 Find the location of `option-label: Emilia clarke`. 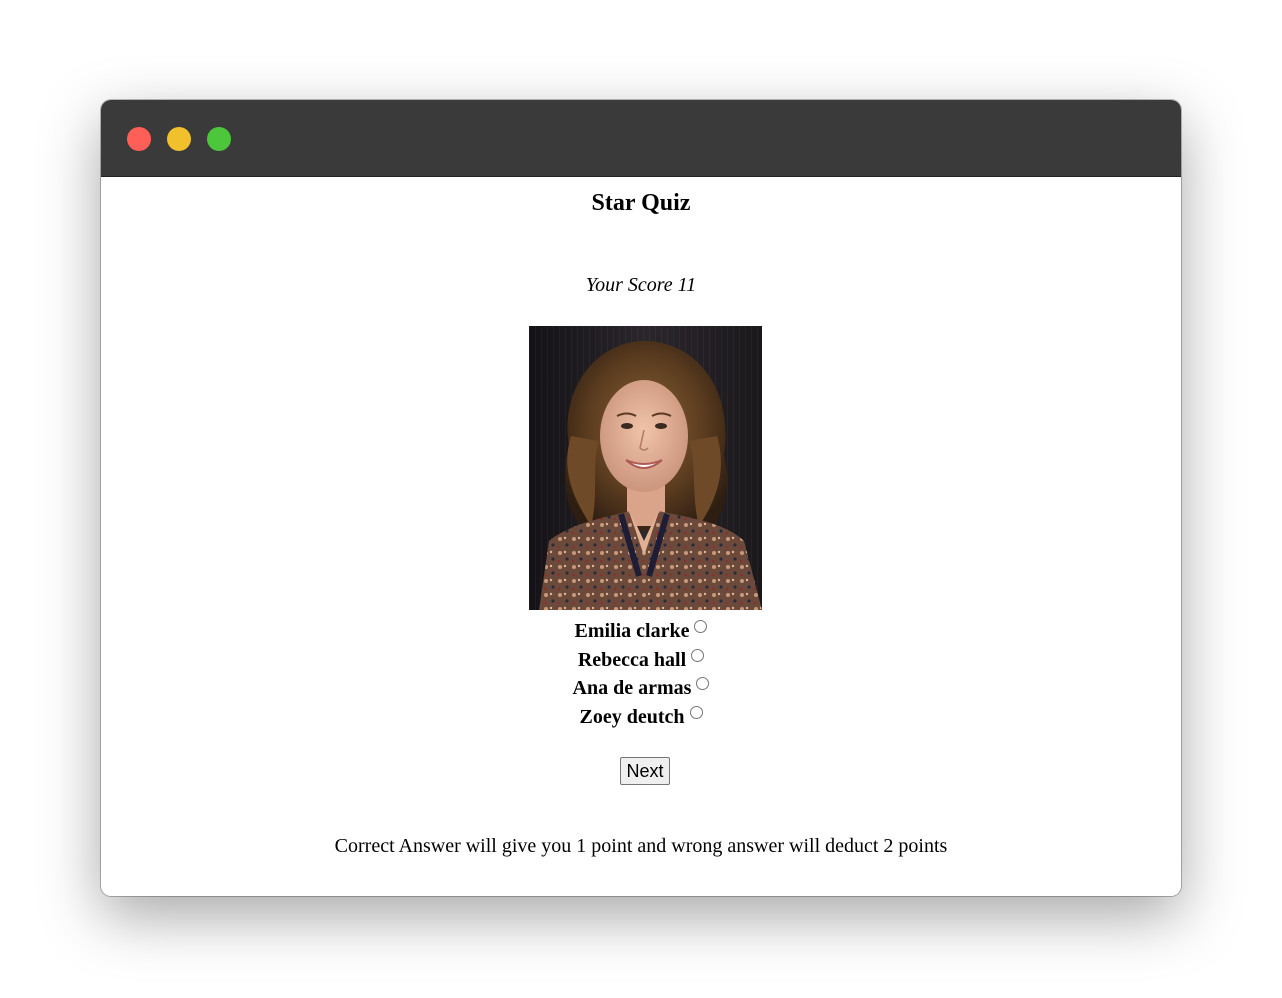

option-label: Emilia clarke is located at coordinates (632, 631).